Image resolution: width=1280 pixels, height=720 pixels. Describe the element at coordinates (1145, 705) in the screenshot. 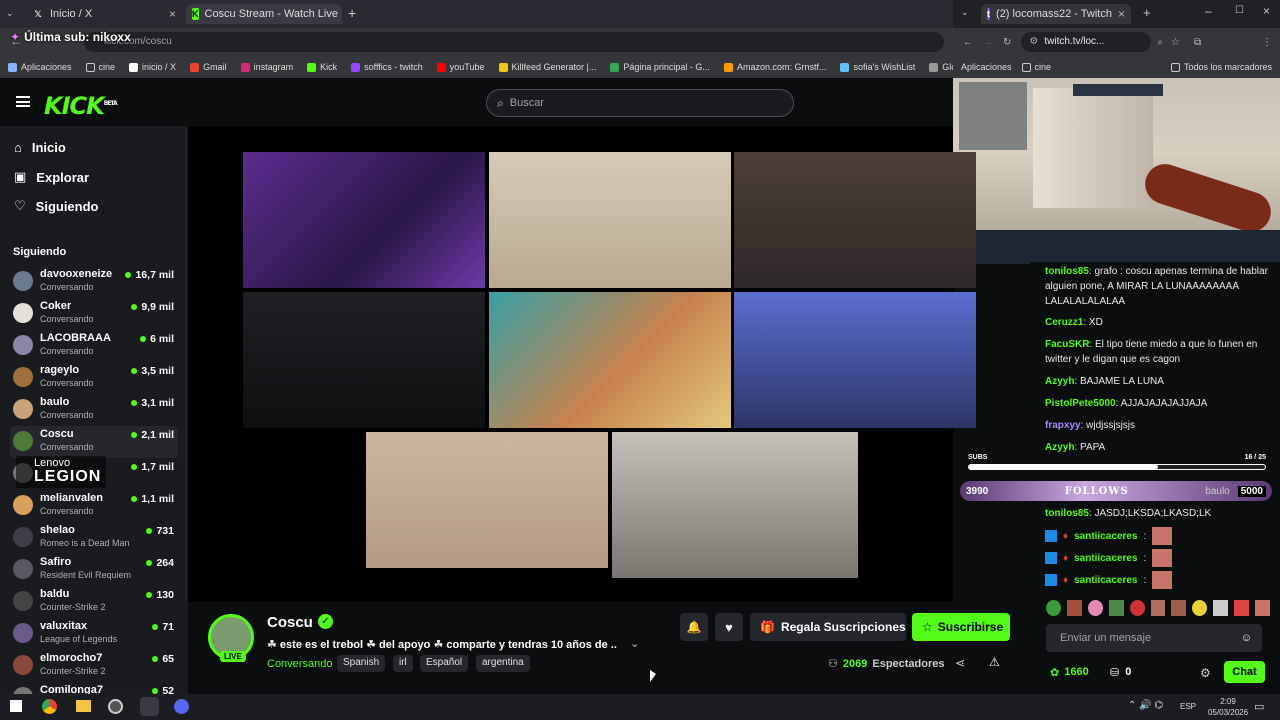

I see `system-tray-icons: ⌃ 🔊 ⌬` at that location.